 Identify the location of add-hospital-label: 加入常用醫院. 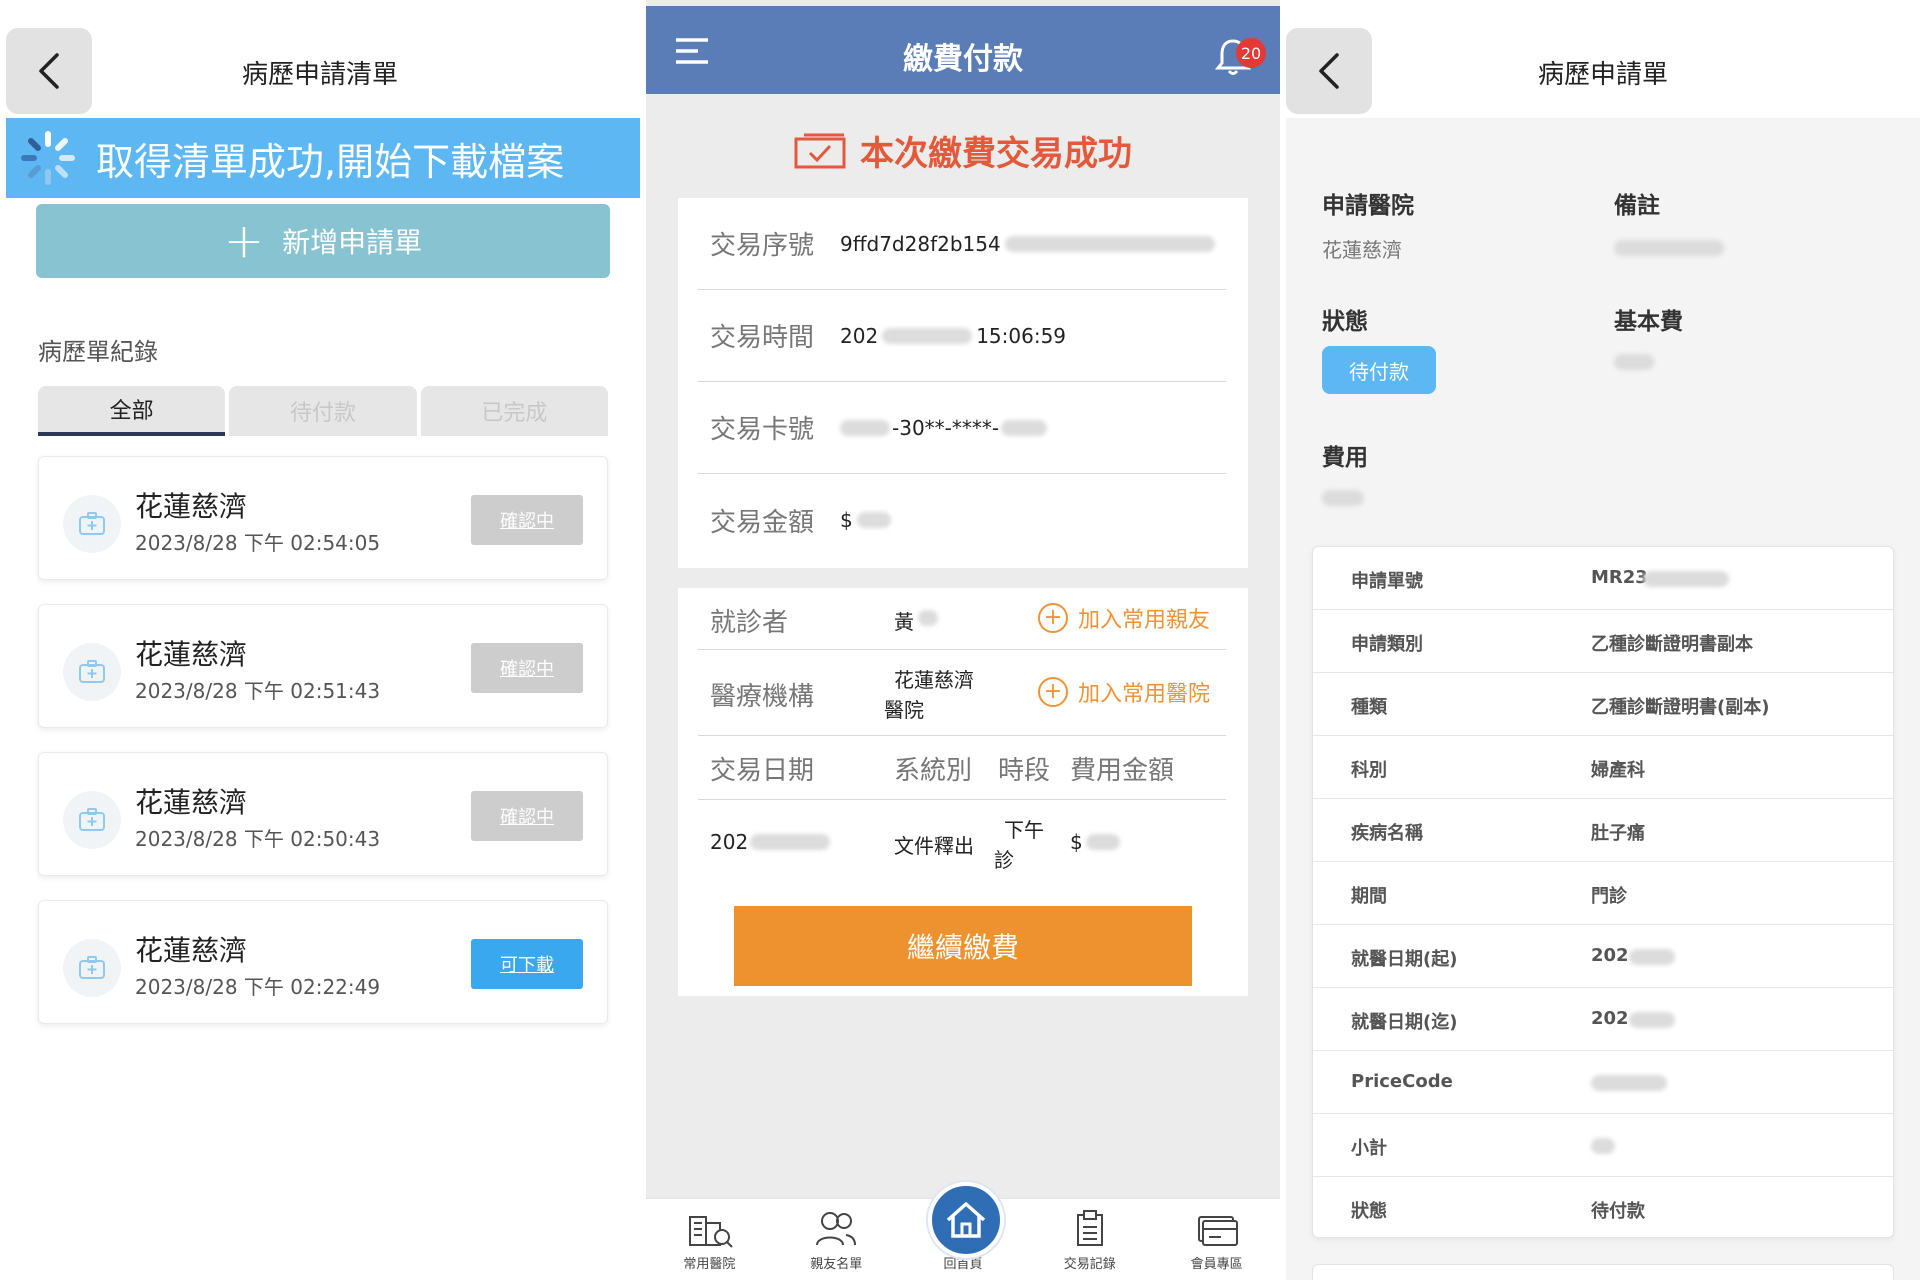
(1144, 694).